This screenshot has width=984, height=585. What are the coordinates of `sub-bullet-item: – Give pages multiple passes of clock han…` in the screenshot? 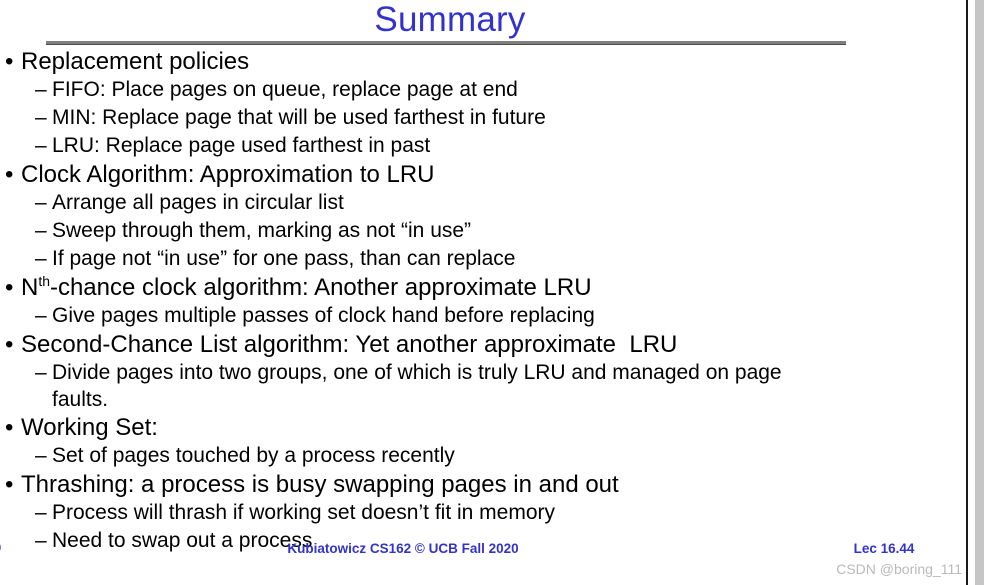 It's located at (480, 316).